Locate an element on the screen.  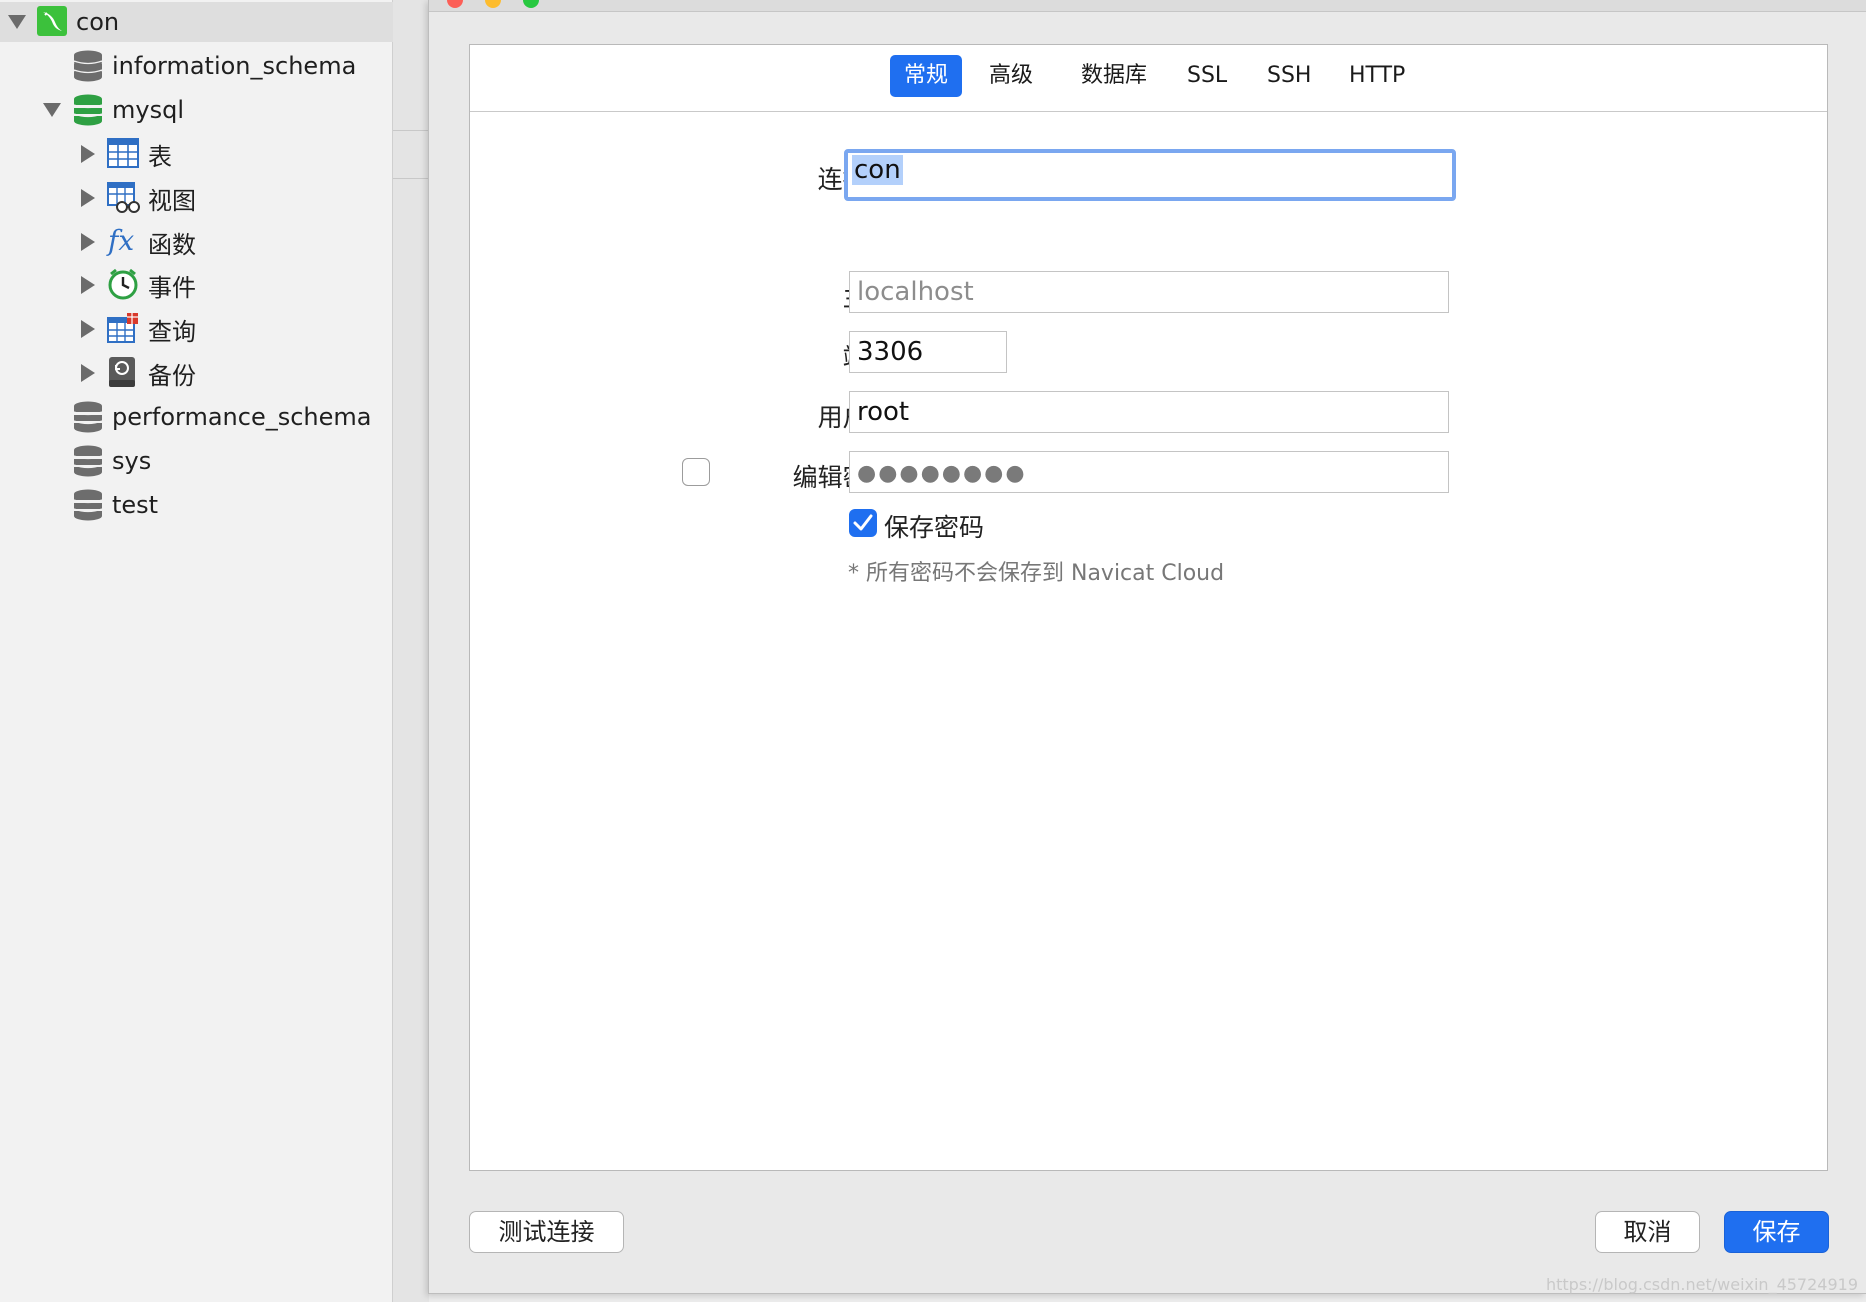
save-password-checkbox is located at coordinates (863, 523).